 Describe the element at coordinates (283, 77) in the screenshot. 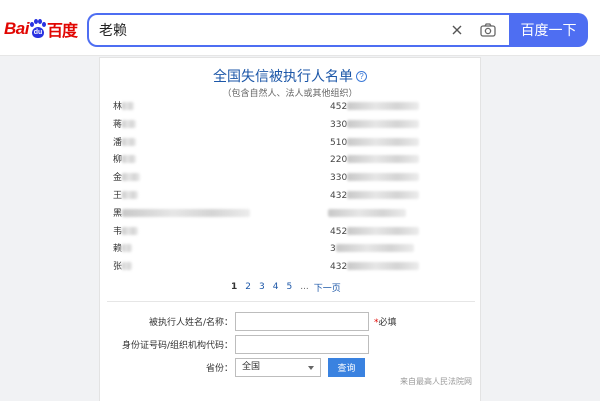

I see `card-title: 全国失信被执行人名单` at that location.